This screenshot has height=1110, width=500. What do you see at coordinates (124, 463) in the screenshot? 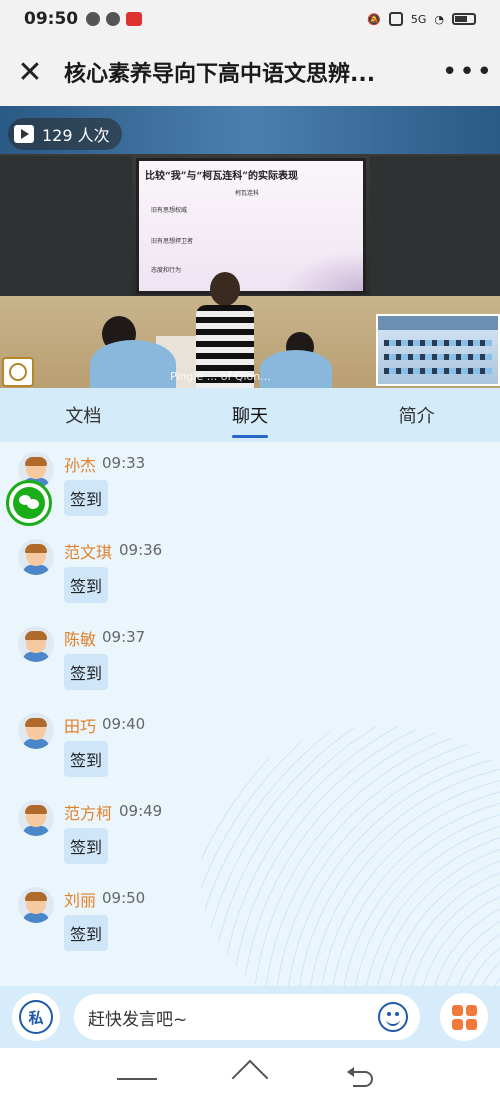
I see `message-time: 09:33` at bounding box center [124, 463].